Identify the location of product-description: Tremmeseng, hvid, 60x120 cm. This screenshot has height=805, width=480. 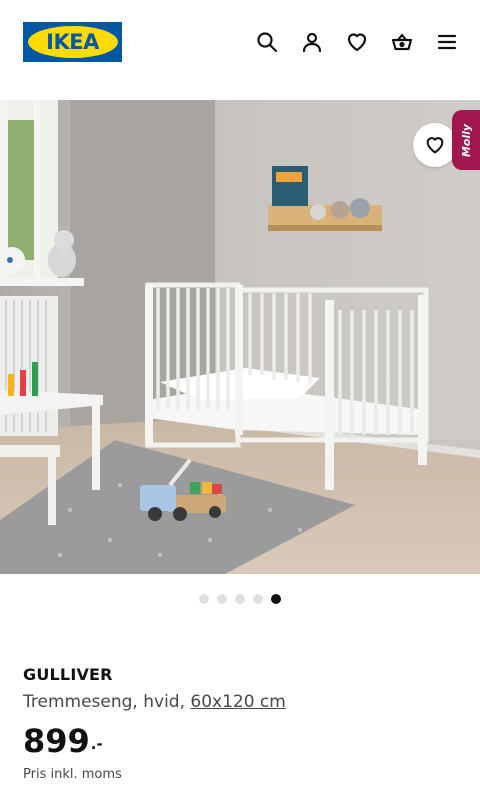
(154, 702).